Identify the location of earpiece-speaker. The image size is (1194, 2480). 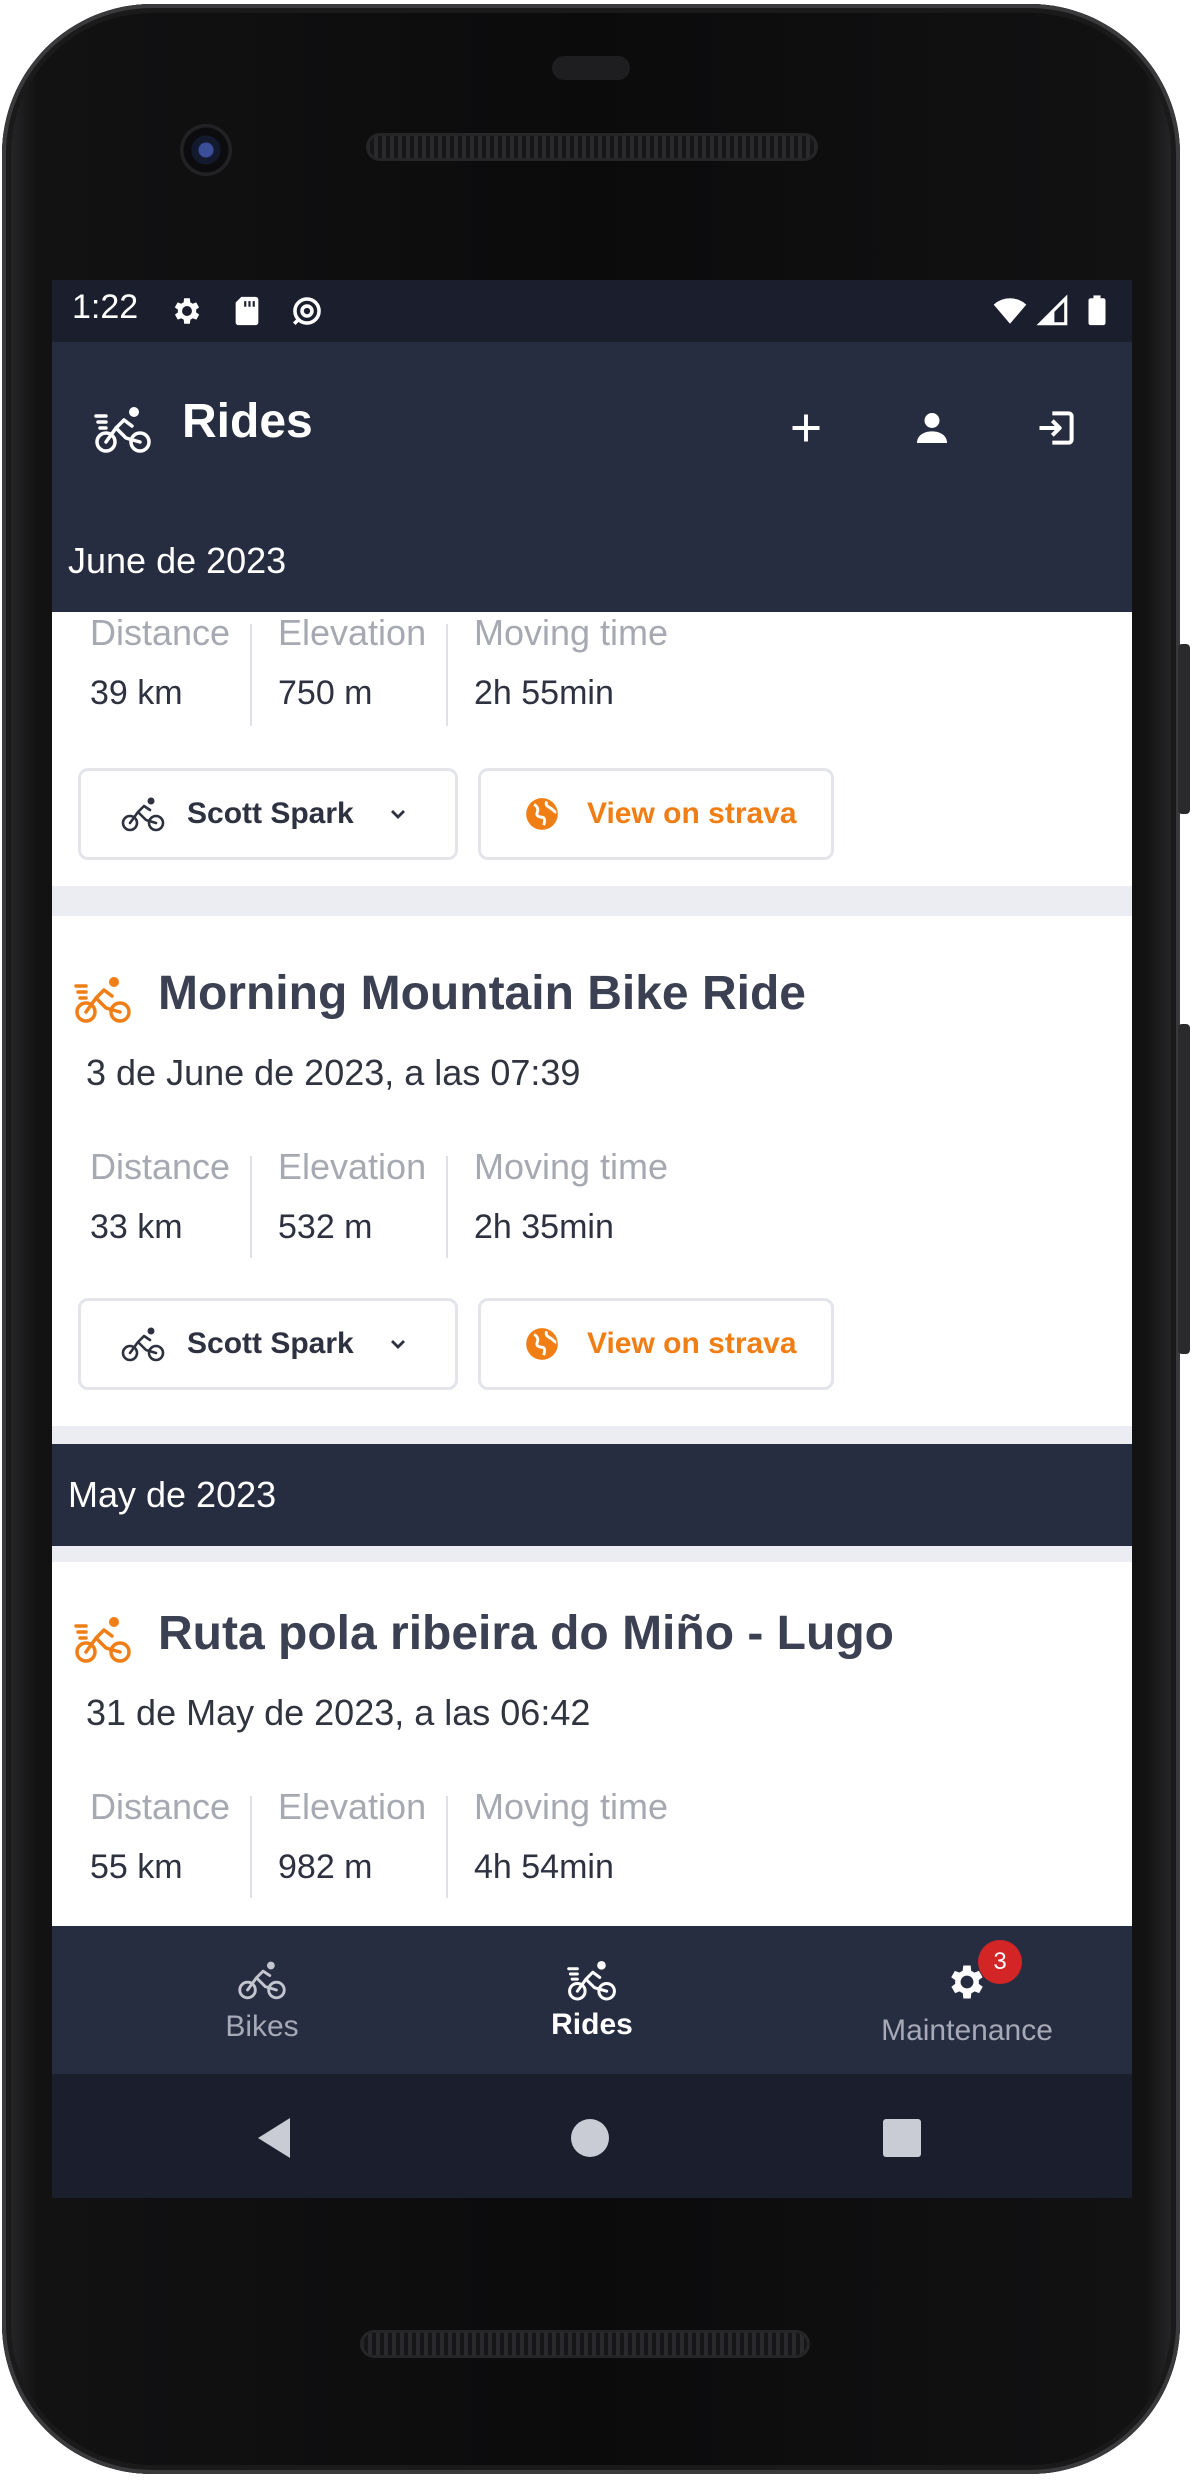
(592, 147).